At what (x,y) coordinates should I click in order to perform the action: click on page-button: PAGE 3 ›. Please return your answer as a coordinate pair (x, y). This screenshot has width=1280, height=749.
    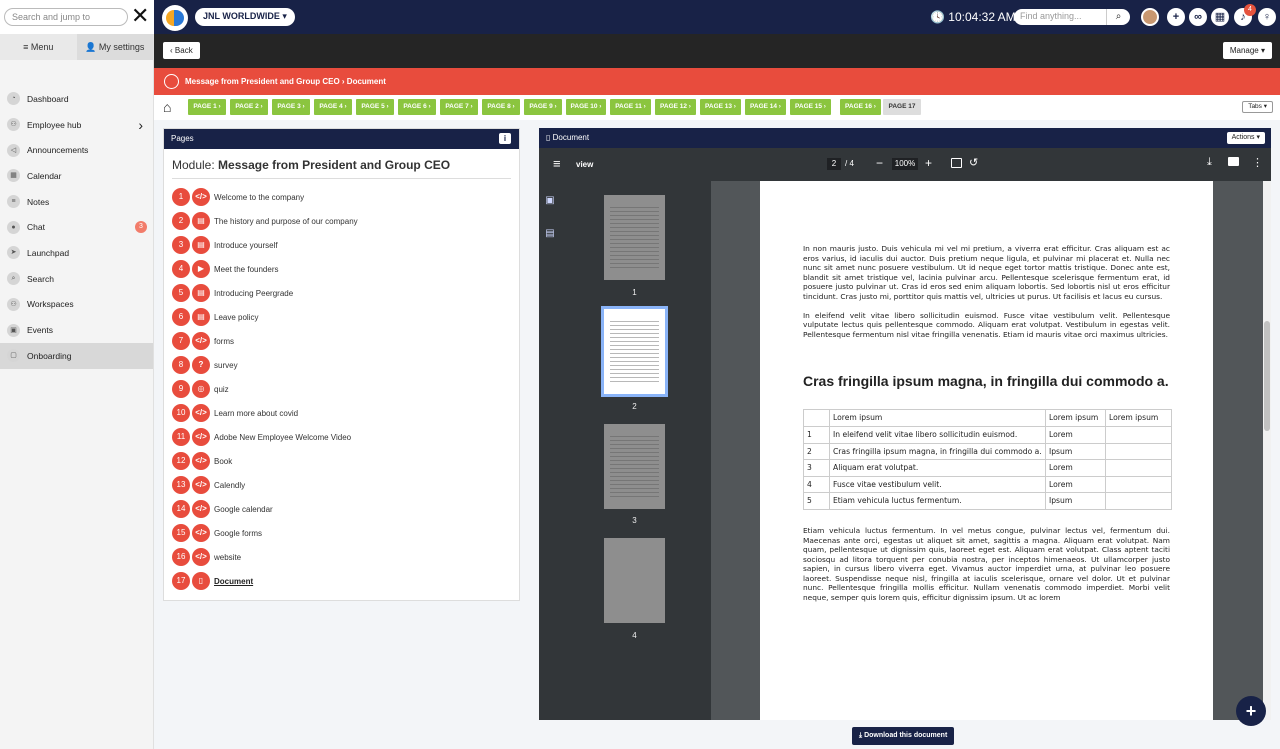
    Looking at the image, I should click on (291, 107).